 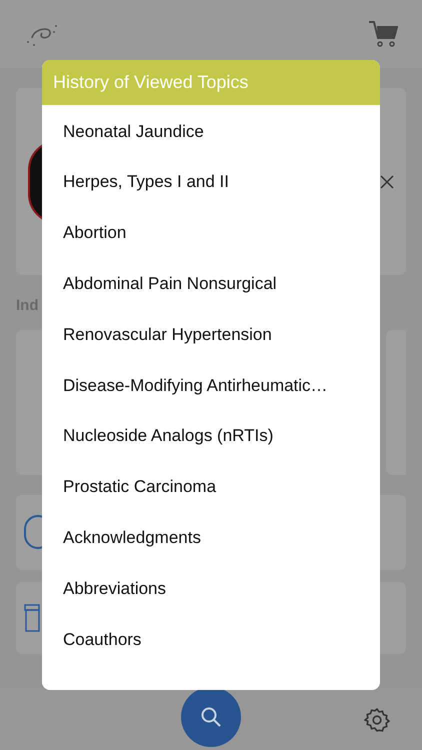 What do you see at coordinates (211, 334) in the screenshot?
I see `topic-item: Renovascular Hypertension` at bounding box center [211, 334].